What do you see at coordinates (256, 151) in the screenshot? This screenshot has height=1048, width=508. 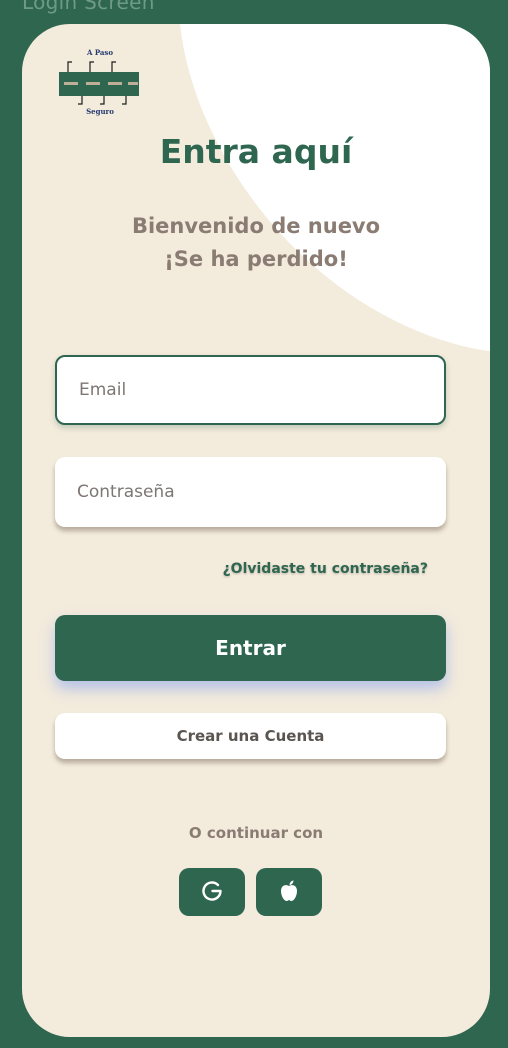 I see `page-title: Entra aquí` at bounding box center [256, 151].